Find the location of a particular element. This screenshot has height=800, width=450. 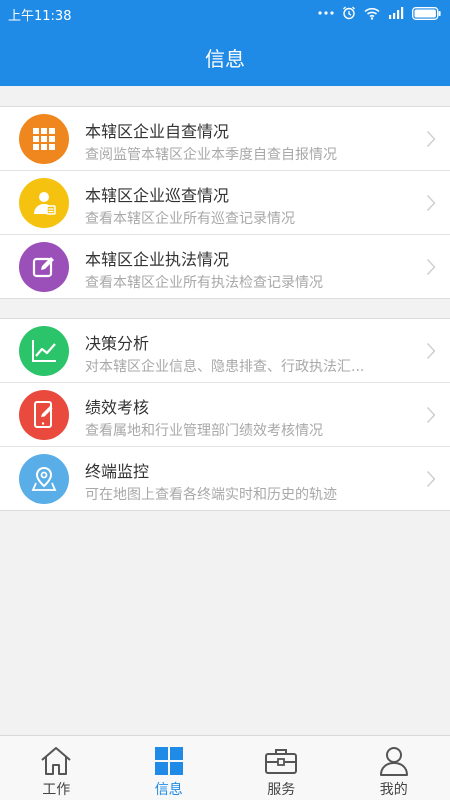

tab-mine: 我的 is located at coordinates (394, 768).